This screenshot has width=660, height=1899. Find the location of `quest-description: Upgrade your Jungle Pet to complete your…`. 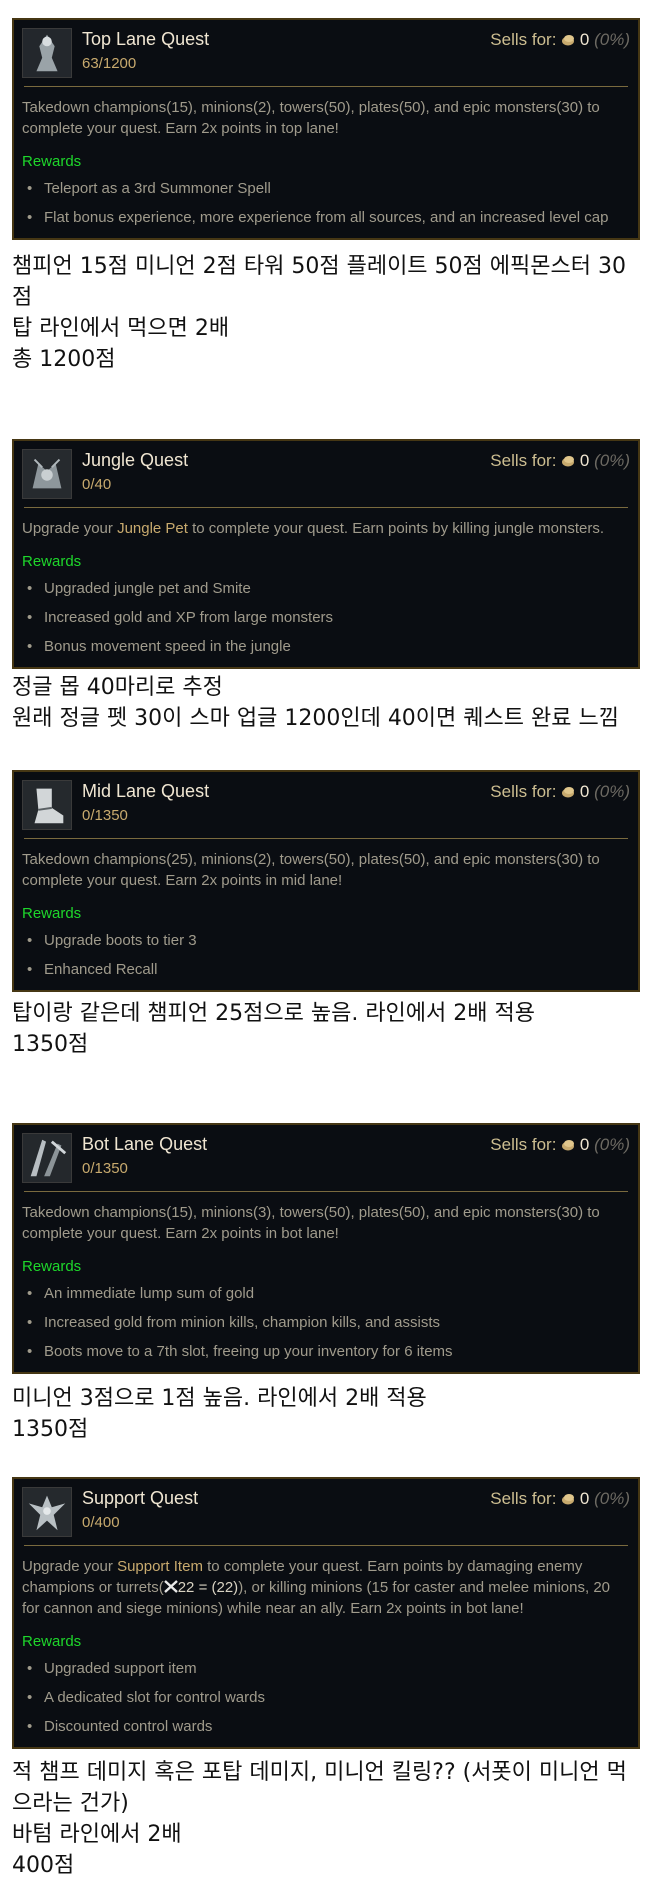

quest-description: Upgrade your Jungle Pet to complete your… is located at coordinates (326, 523).